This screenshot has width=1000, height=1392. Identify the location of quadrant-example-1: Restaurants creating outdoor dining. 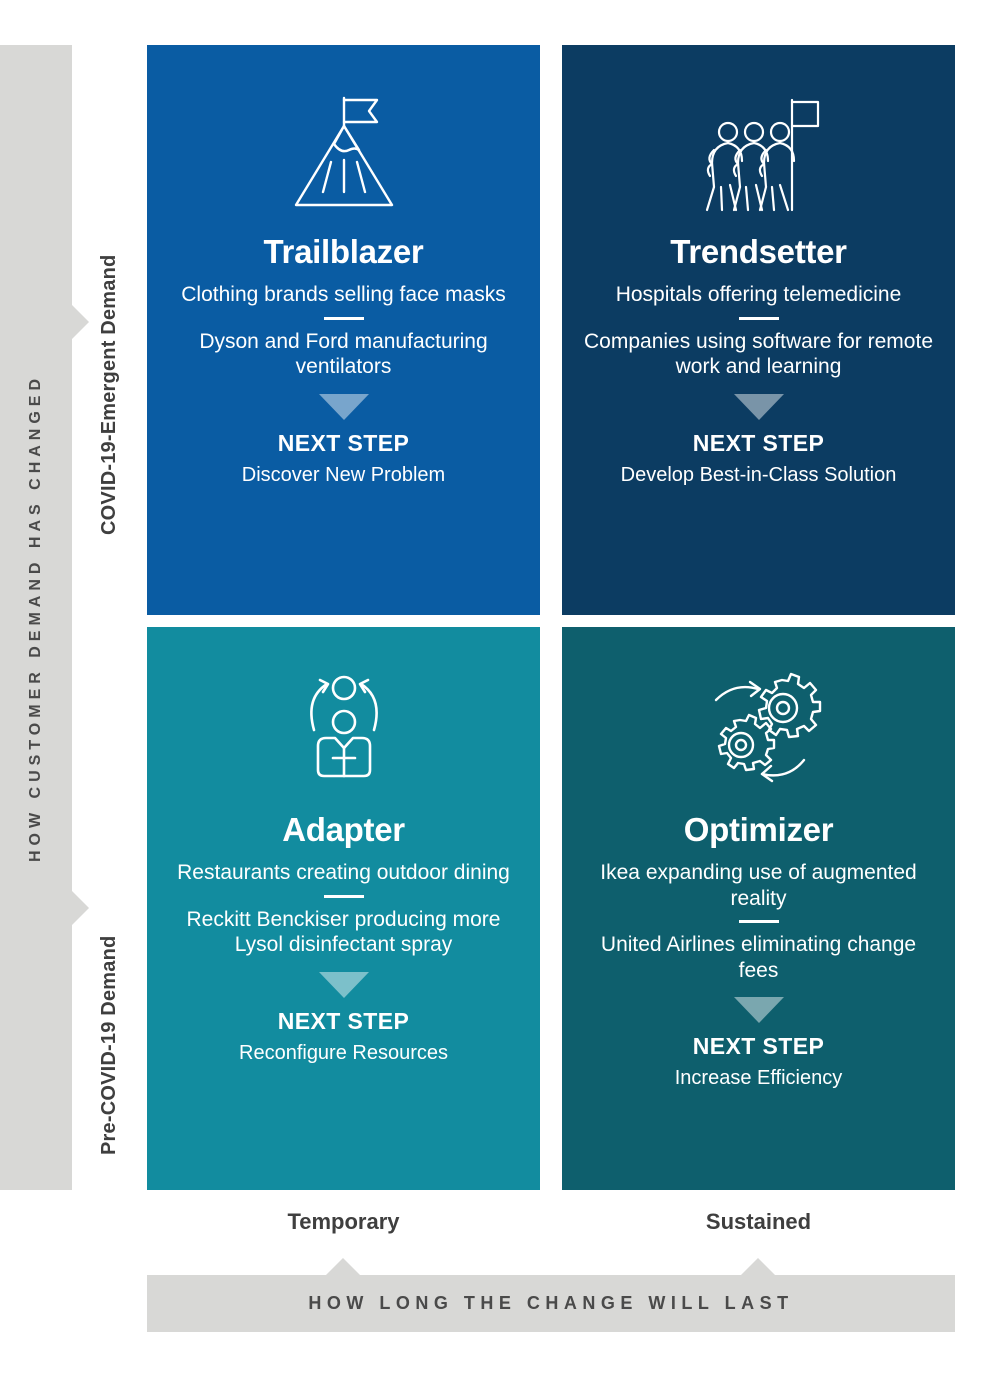
(343, 872).